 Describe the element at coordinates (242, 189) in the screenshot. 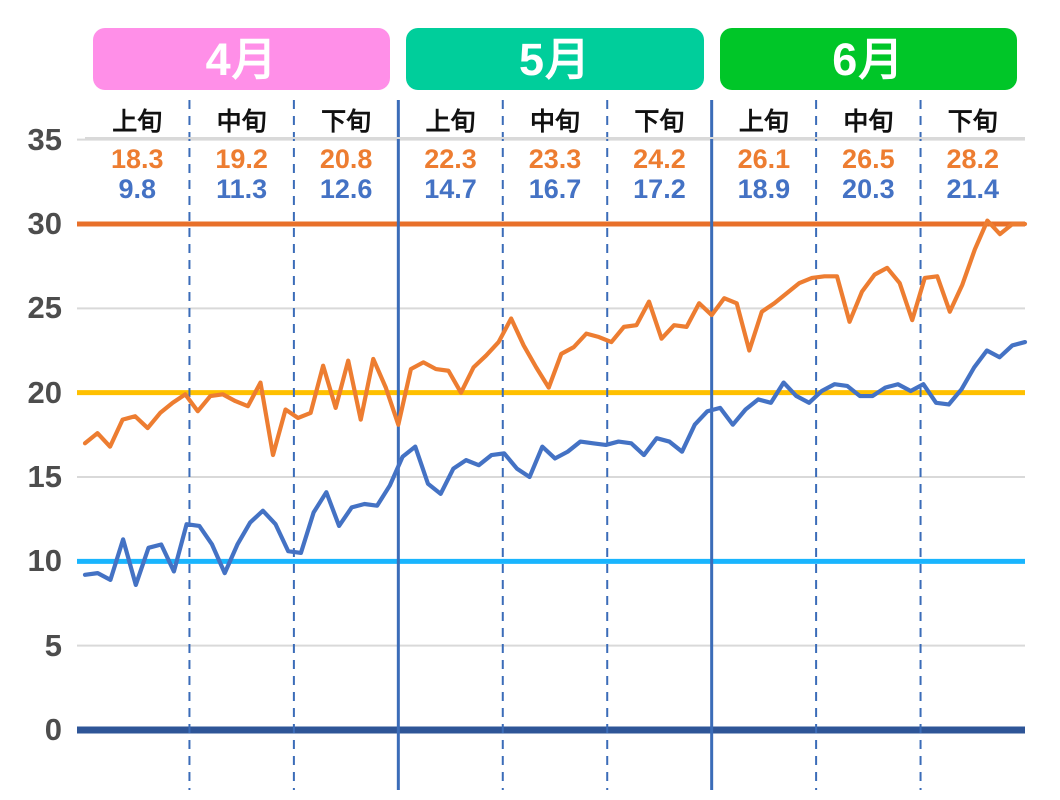

I see `period-low-value-1: 11.3` at that location.